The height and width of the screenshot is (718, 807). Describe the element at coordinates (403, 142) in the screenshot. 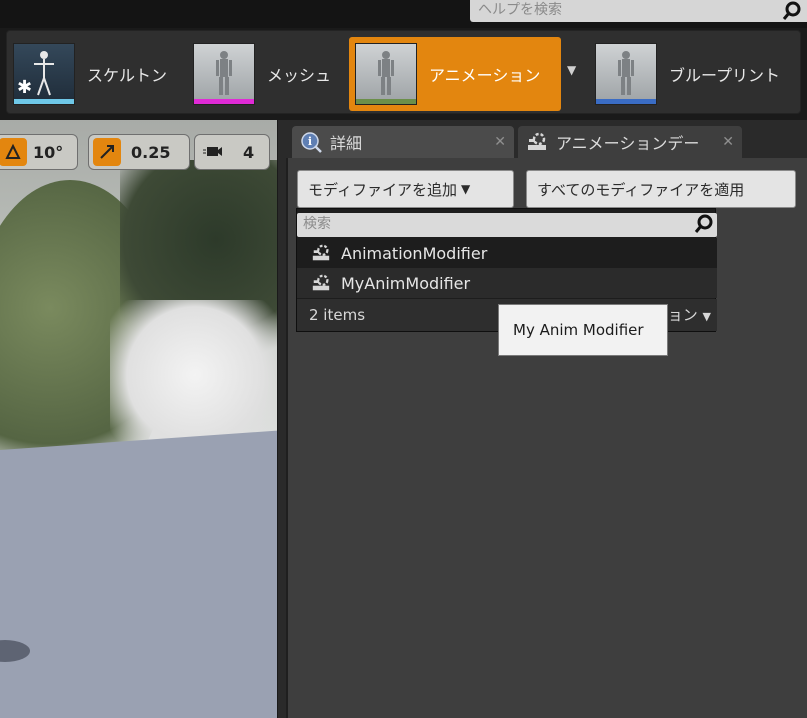

I see `tab-details: i 詳細 ✕` at that location.